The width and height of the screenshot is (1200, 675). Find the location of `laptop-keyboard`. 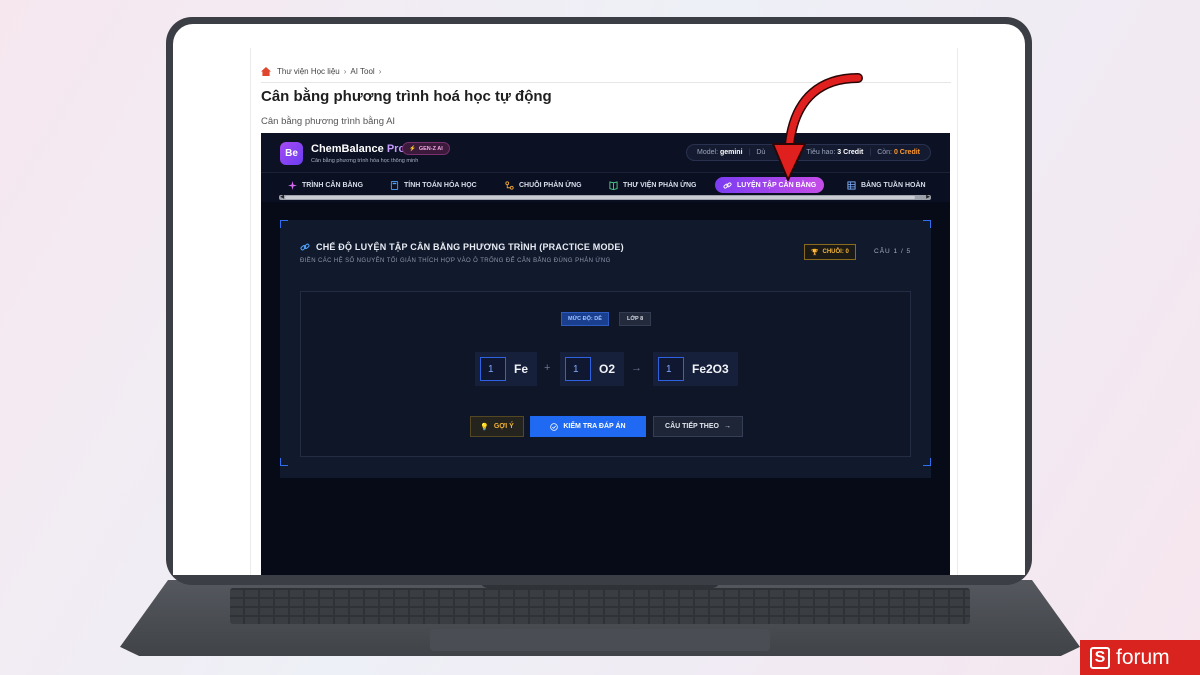

laptop-keyboard is located at coordinates (600, 606).